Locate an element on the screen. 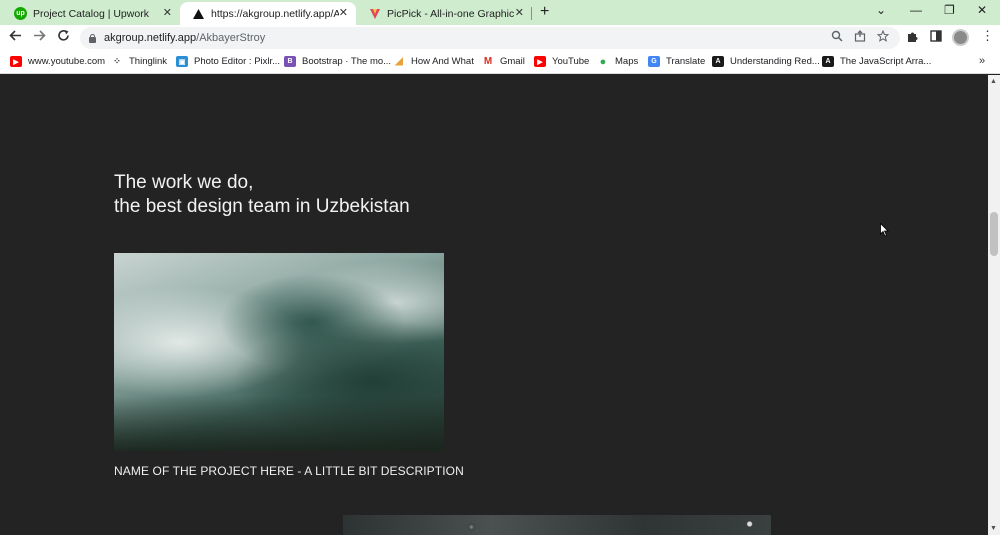 The width and height of the screenshot is (1000, 535). project-image-misty-mountain is located at coordinates (279, 352).